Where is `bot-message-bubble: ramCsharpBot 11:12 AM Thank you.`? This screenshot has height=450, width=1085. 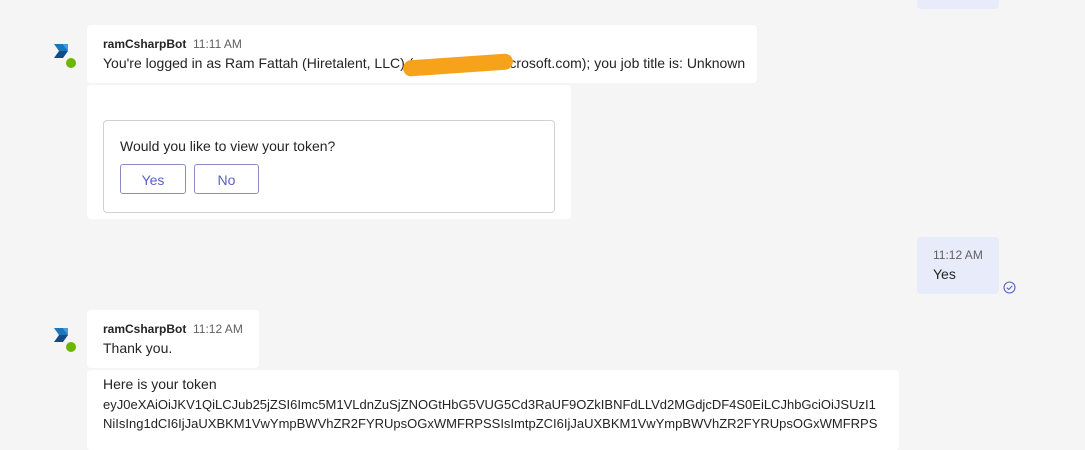
bot-message-bubble: ramCsharpBot 11:12 AM Thank you. is located at coordinates (173, 339).